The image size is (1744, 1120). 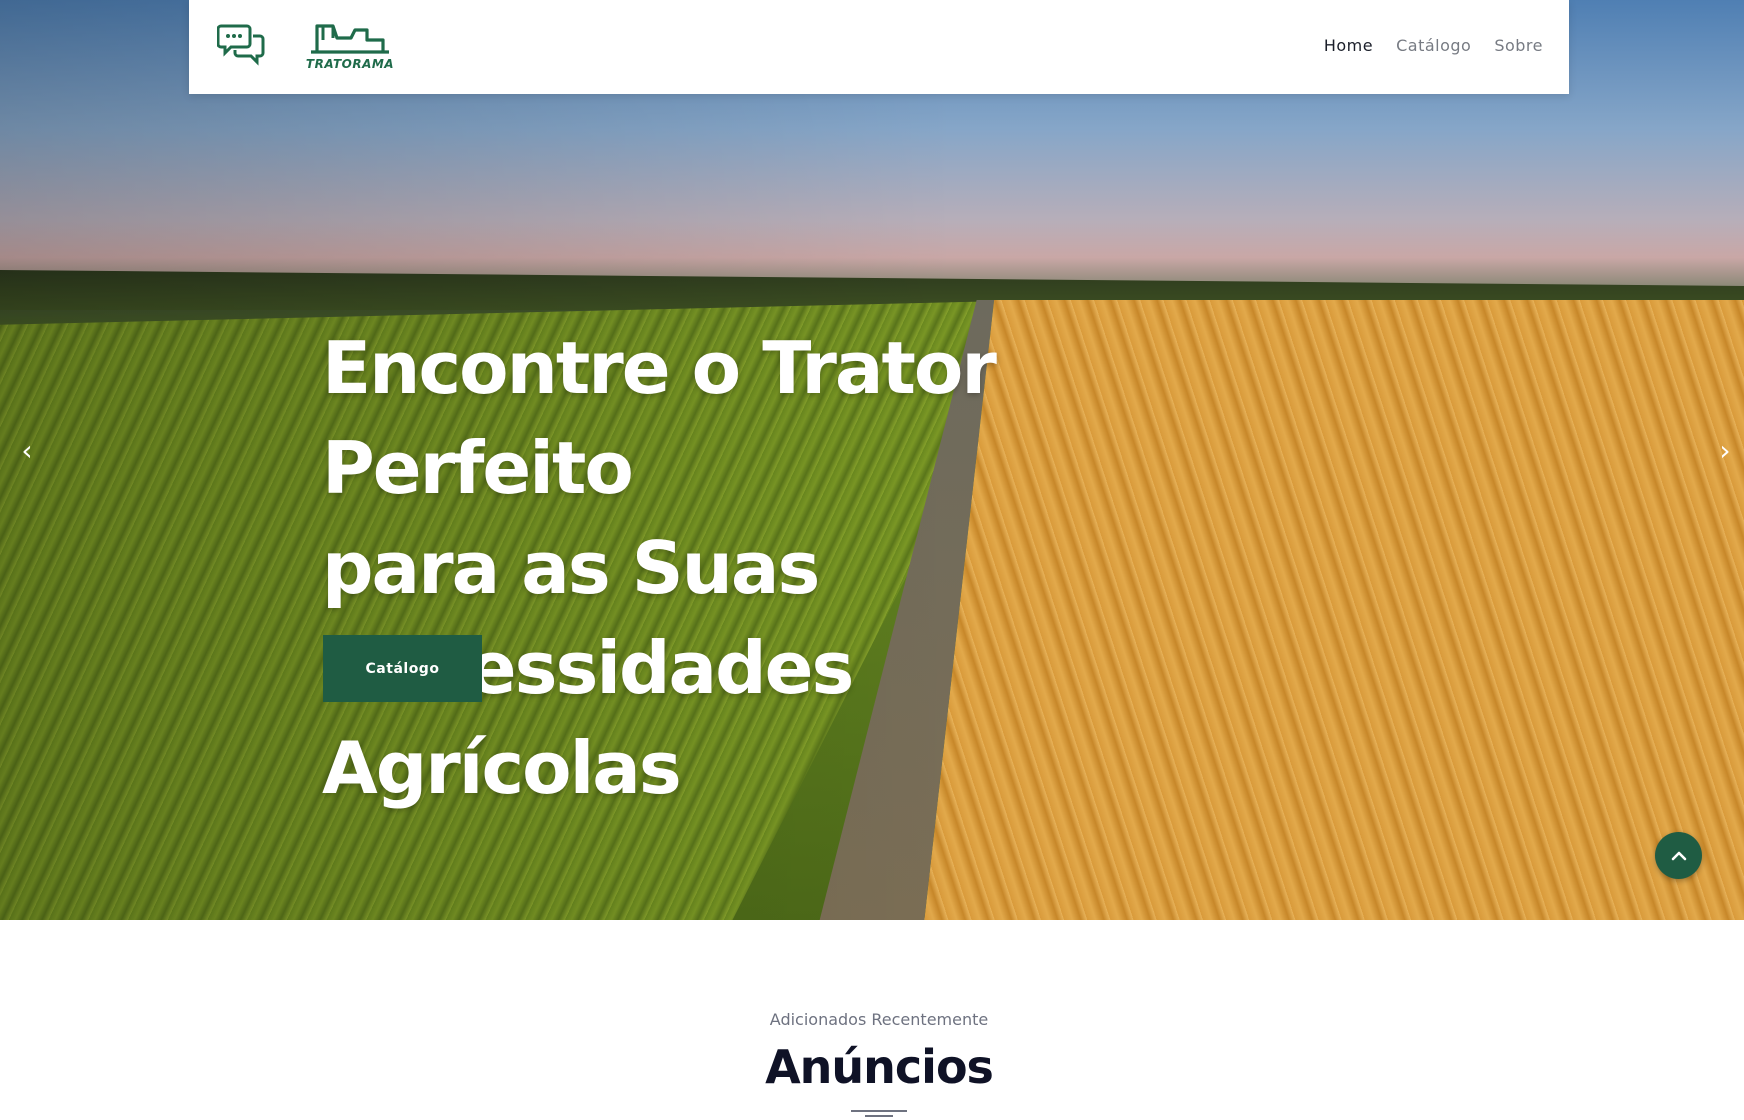 What do you see at coordinates (350, 39) in the screenshot?
I see `tractor-icon` at bounding box center [350, 39].